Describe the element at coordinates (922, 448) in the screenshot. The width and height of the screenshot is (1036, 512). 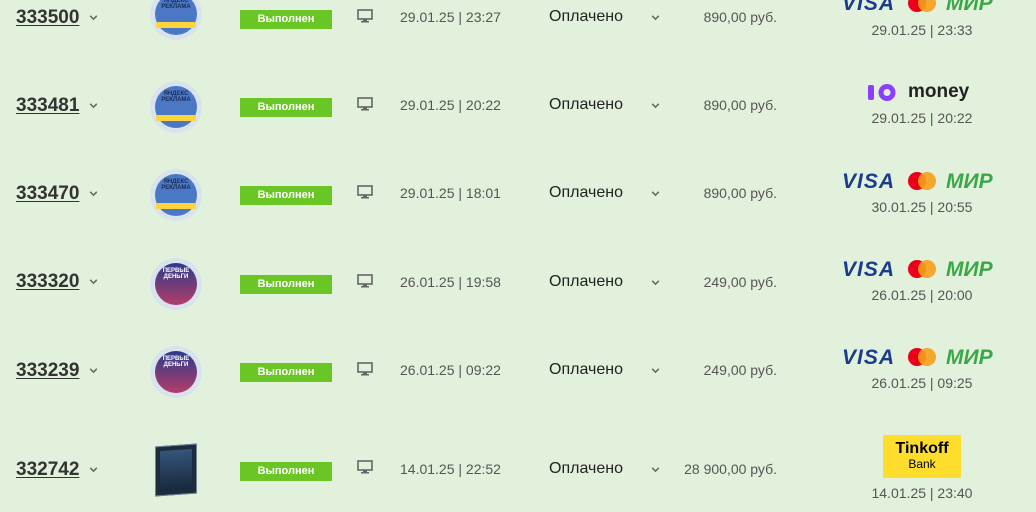
I see `tinkoff-name: Tinkoff` at that location.